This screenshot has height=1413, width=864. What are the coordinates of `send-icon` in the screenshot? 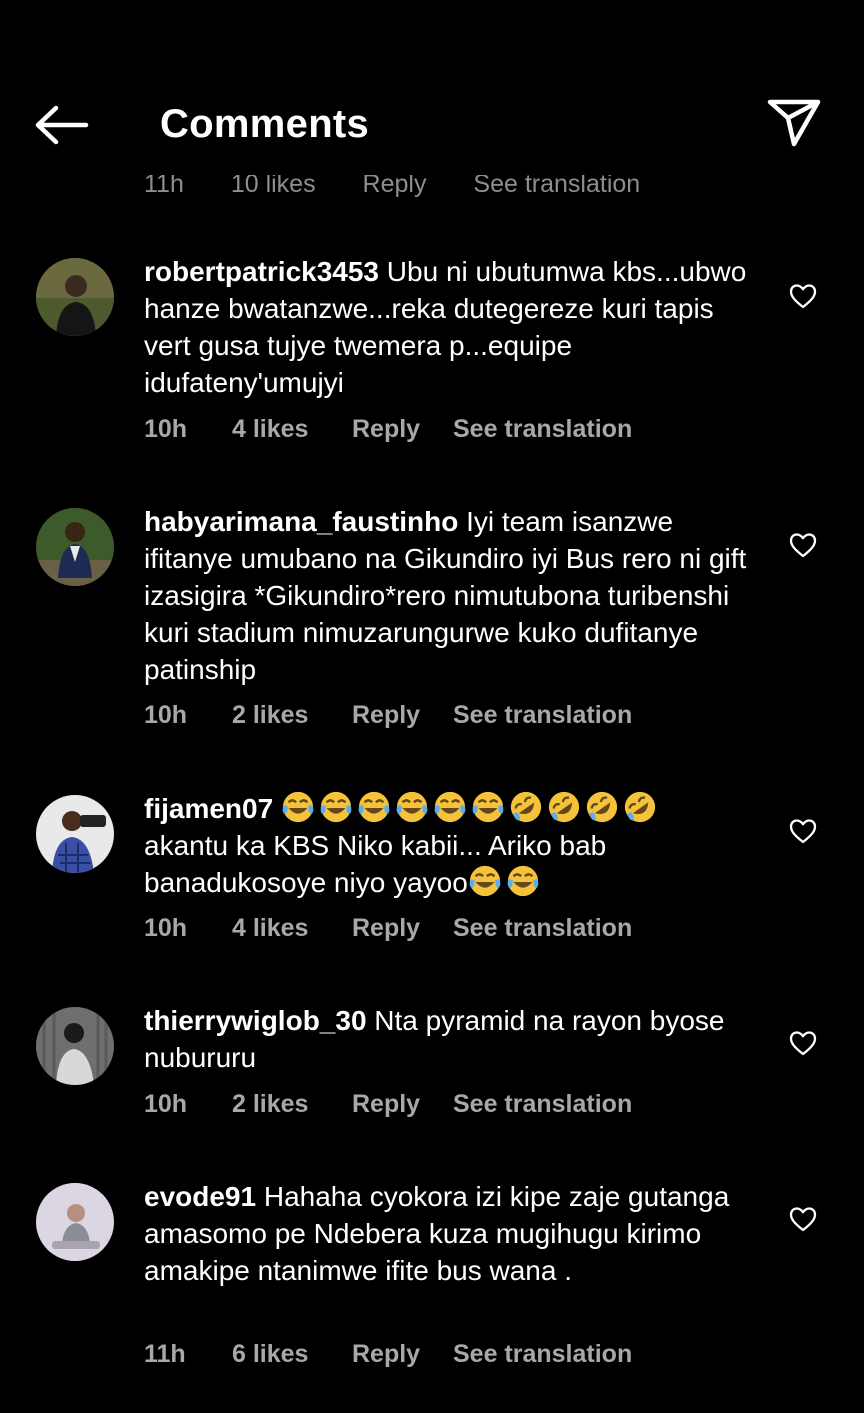 It's located at (794, 123).